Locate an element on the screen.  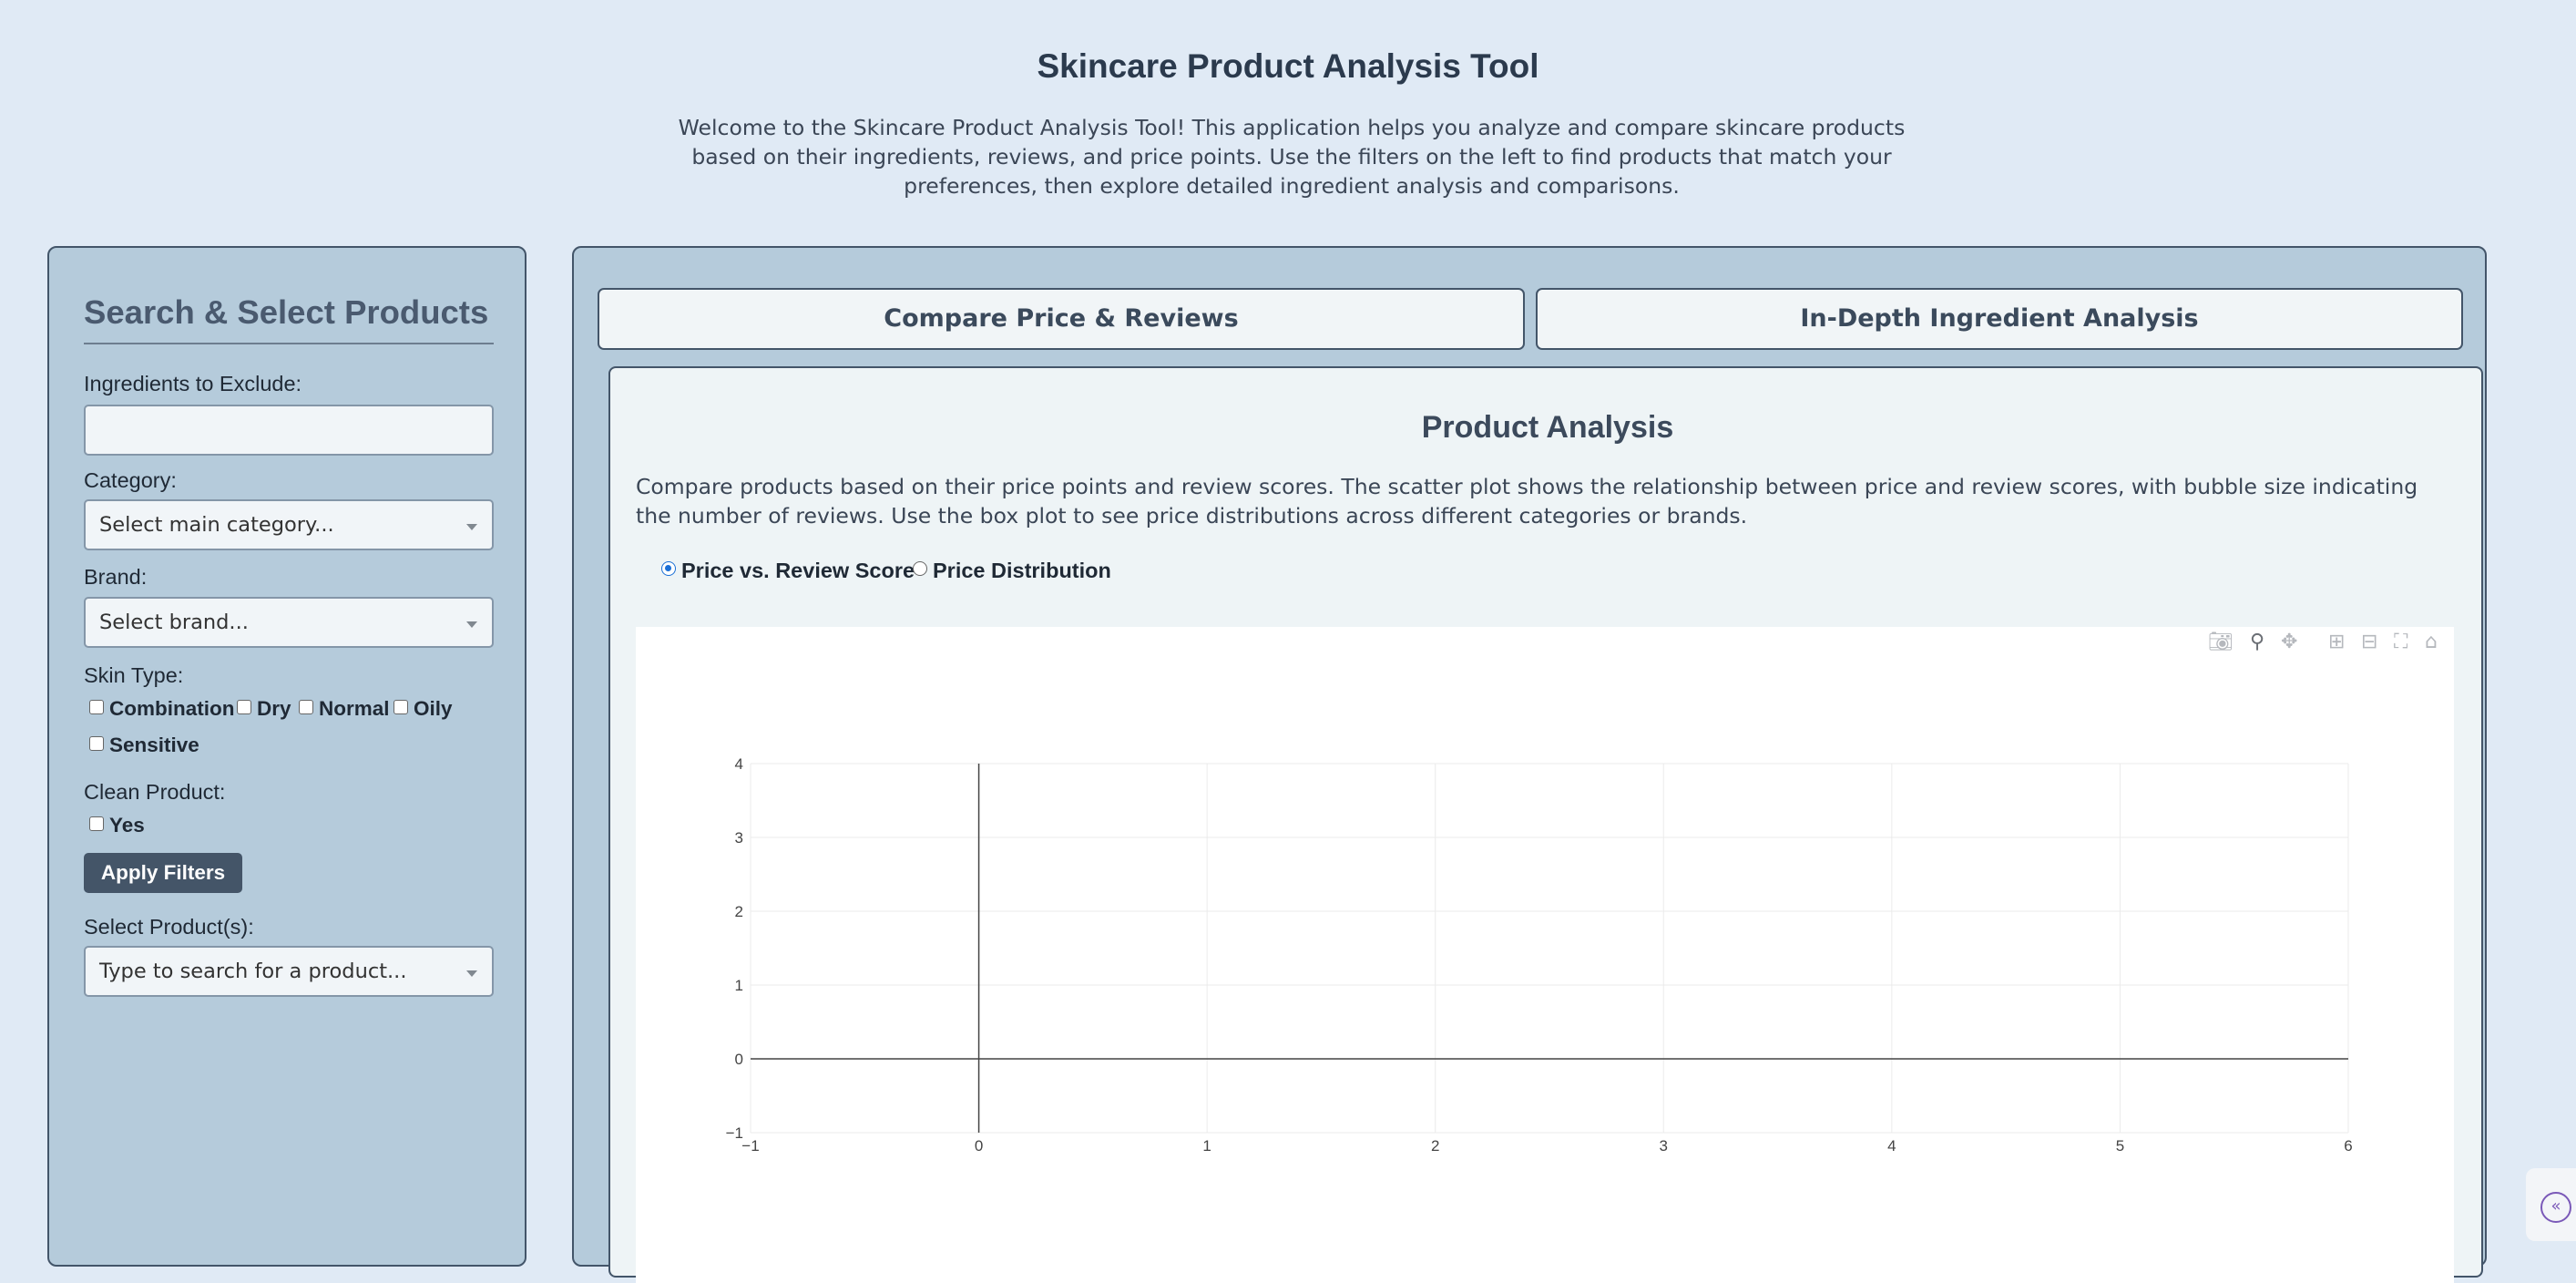
sidebar-title: Search & Select Products is located at coordinates (289, 319).